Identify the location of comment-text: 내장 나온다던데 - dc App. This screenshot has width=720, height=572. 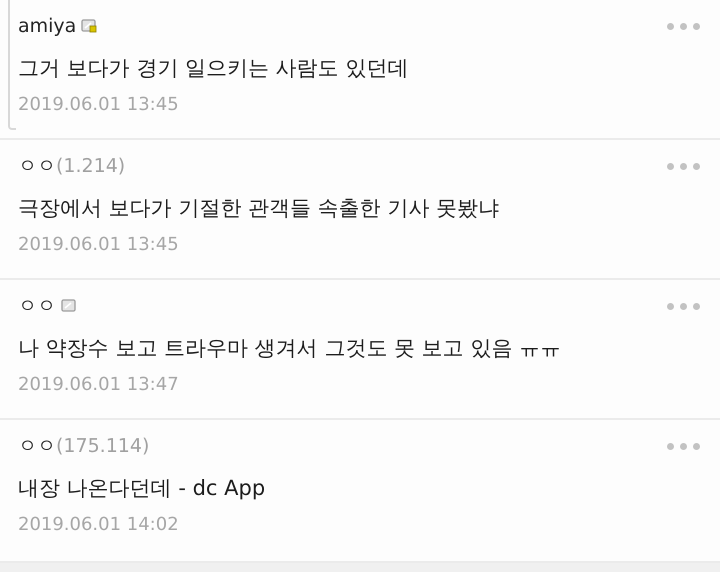
(142, 488).